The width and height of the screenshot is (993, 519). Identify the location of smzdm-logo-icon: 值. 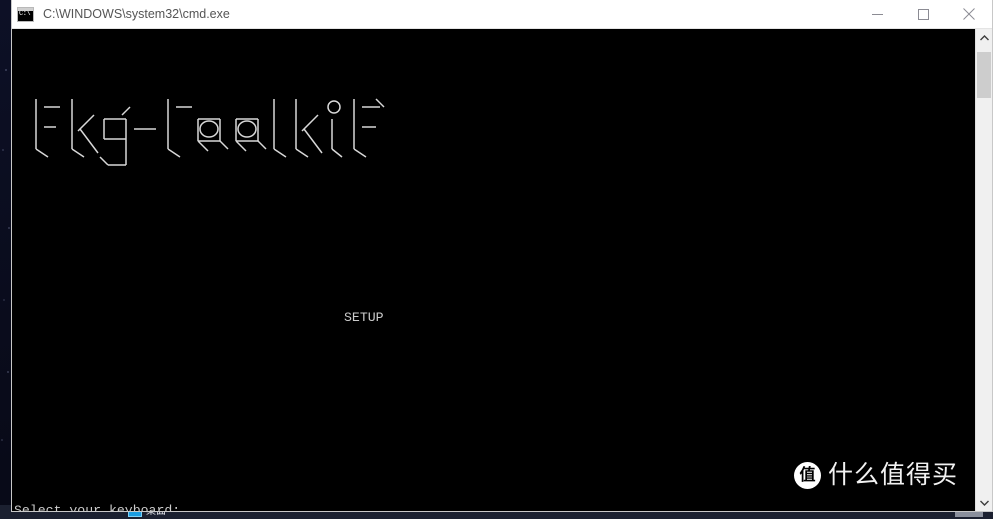
(807, 475).